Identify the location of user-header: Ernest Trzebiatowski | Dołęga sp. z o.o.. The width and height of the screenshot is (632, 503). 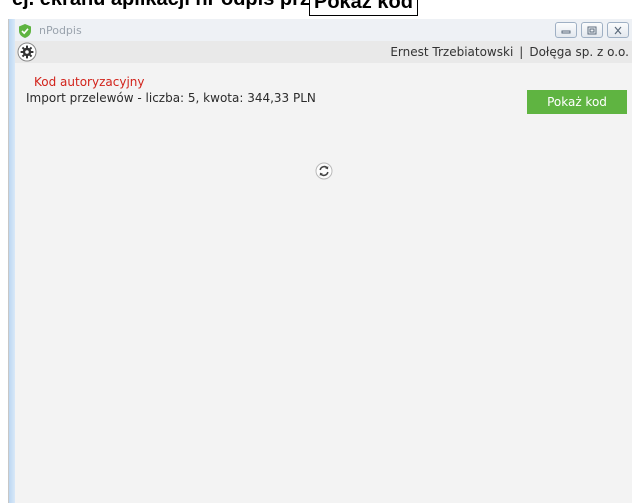
(323, 52).